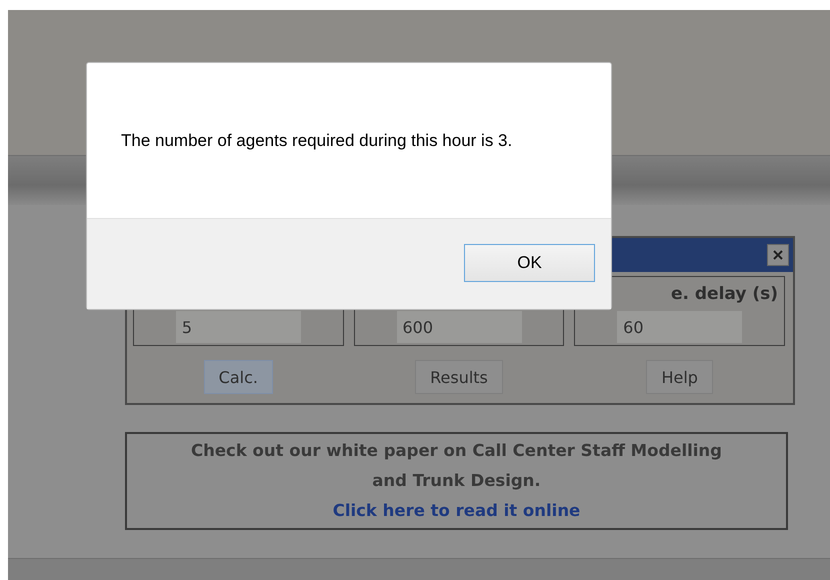 Image resolution: width=830 pixels, height=580 pixels. I want to click on action-button: Results, so click(459, 377).